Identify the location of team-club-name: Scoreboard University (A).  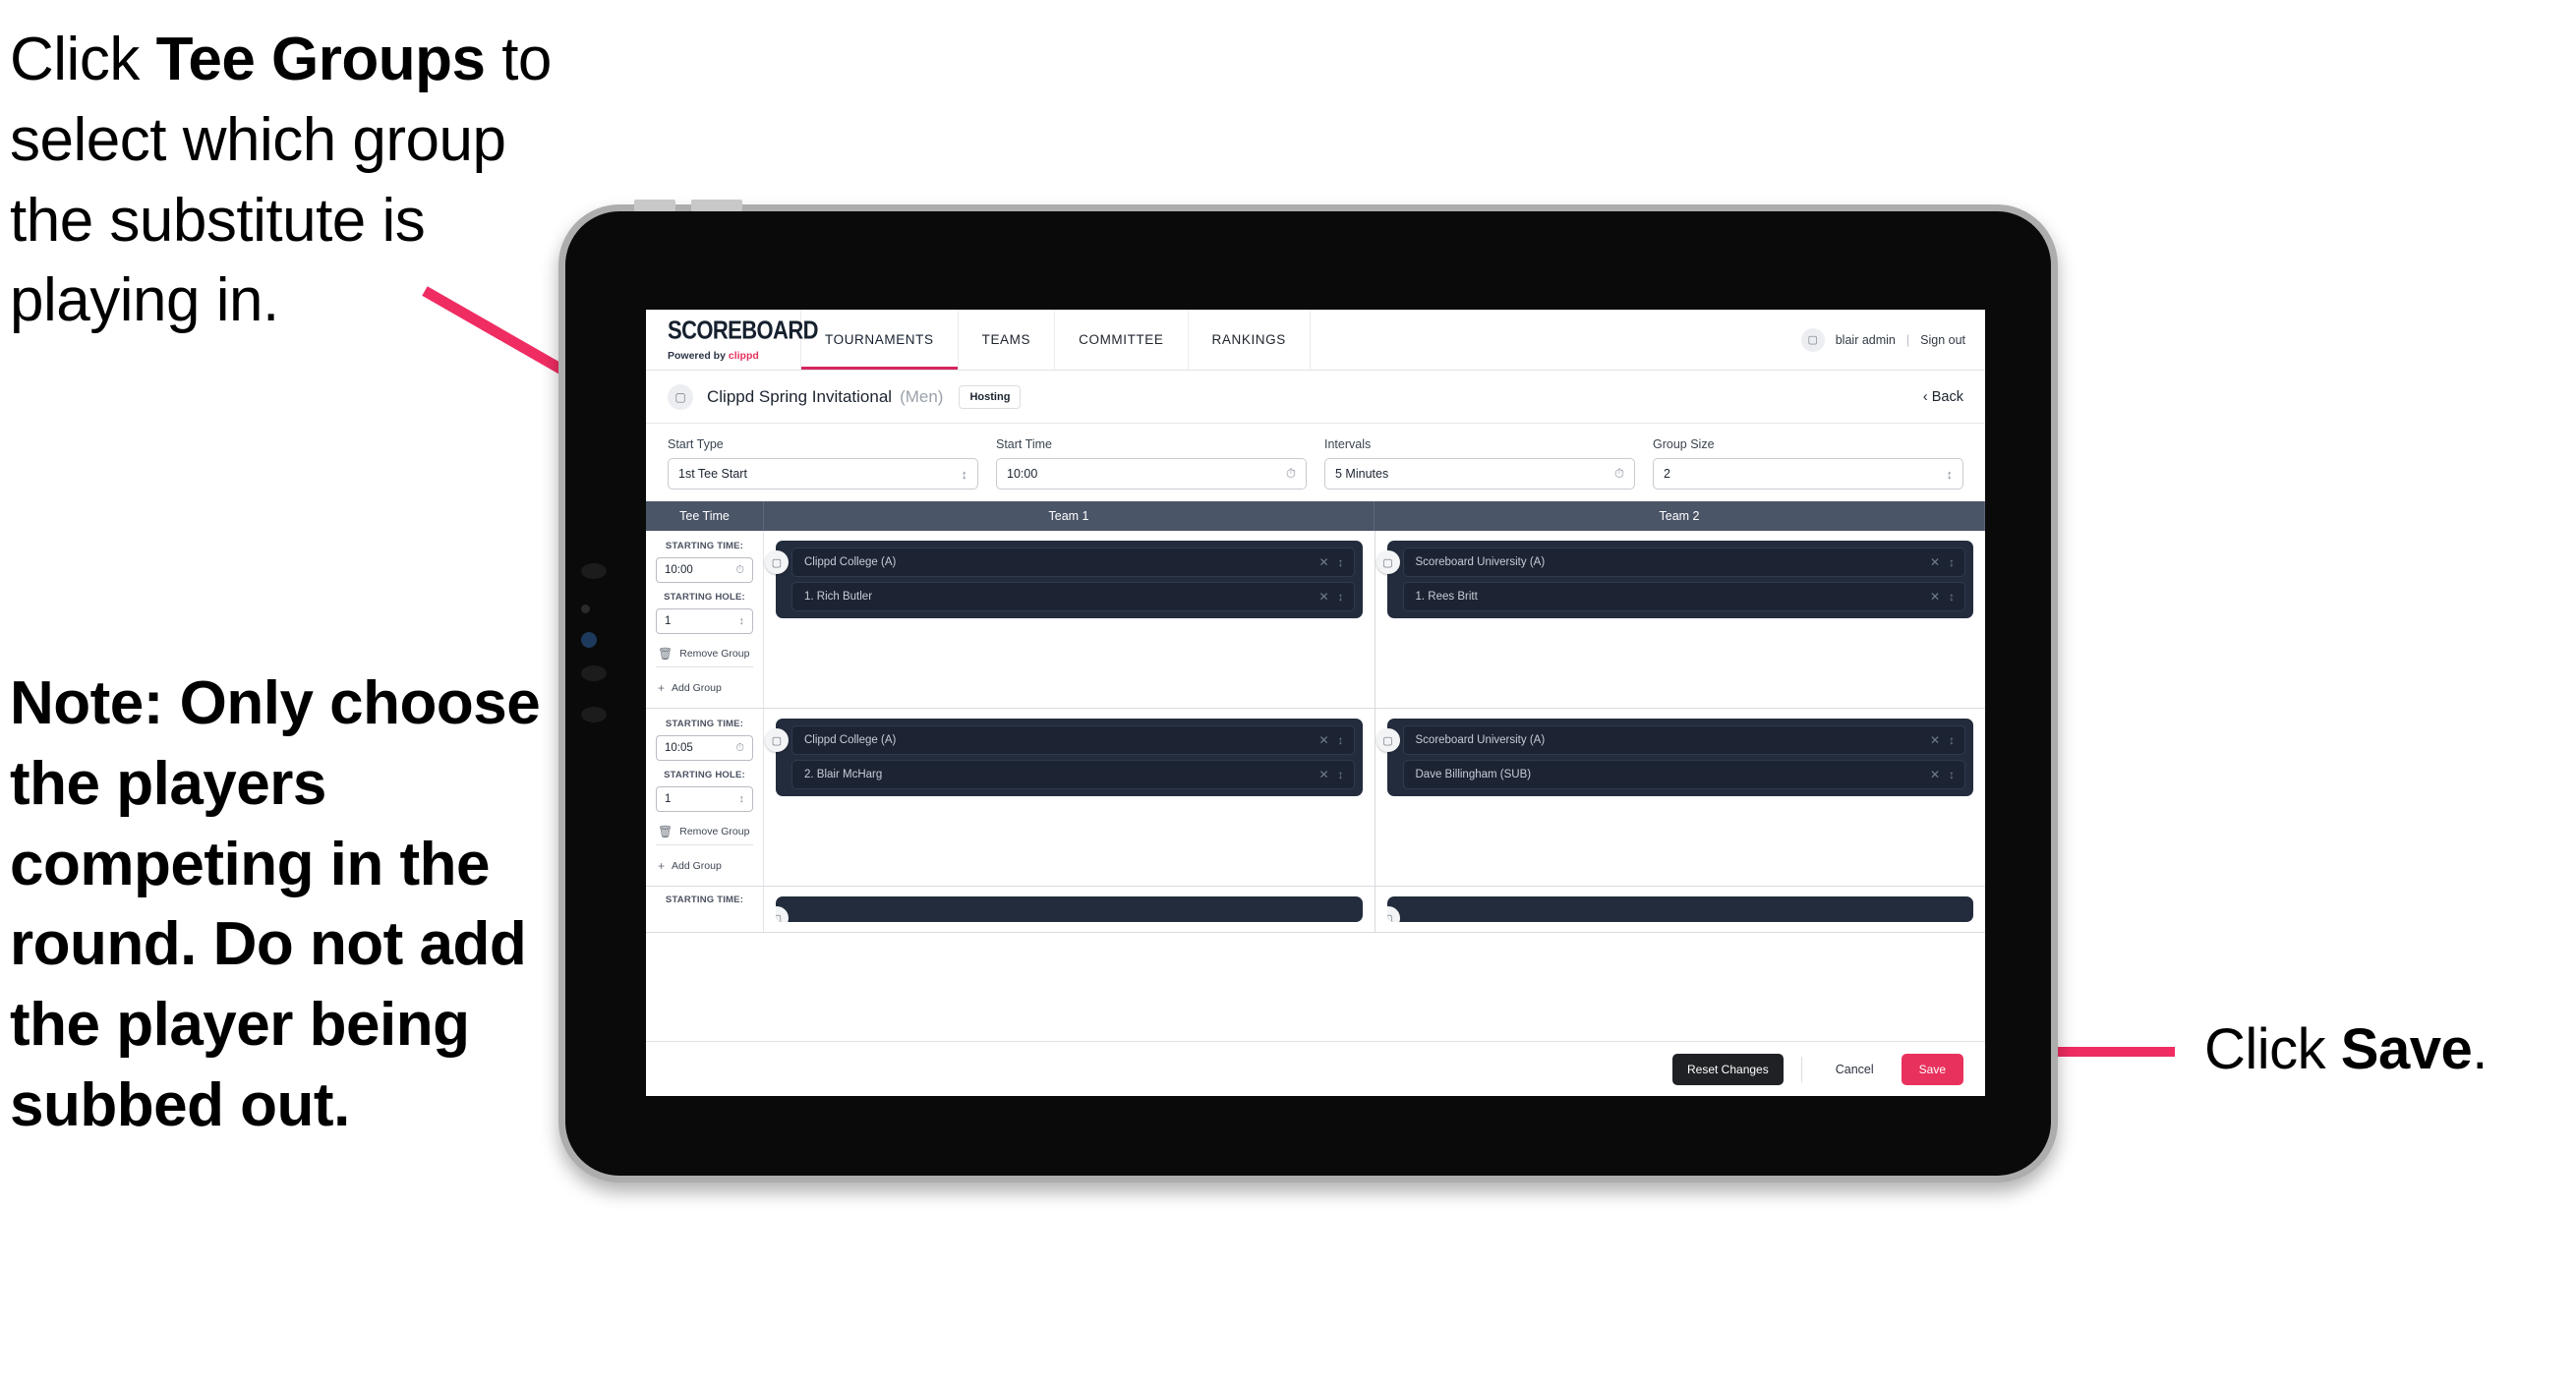
(1480, 740).